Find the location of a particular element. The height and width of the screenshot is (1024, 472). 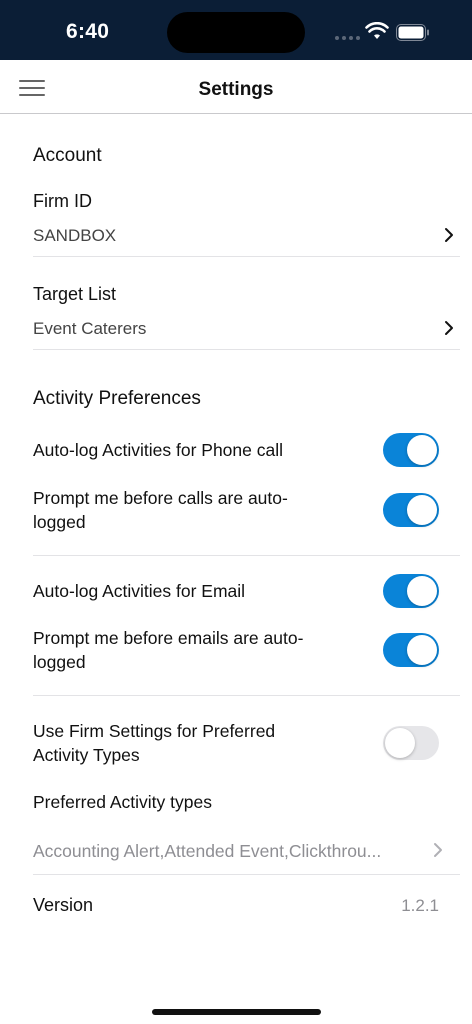

target-list-value: Event Caterers is located at coordinates (90, 328).